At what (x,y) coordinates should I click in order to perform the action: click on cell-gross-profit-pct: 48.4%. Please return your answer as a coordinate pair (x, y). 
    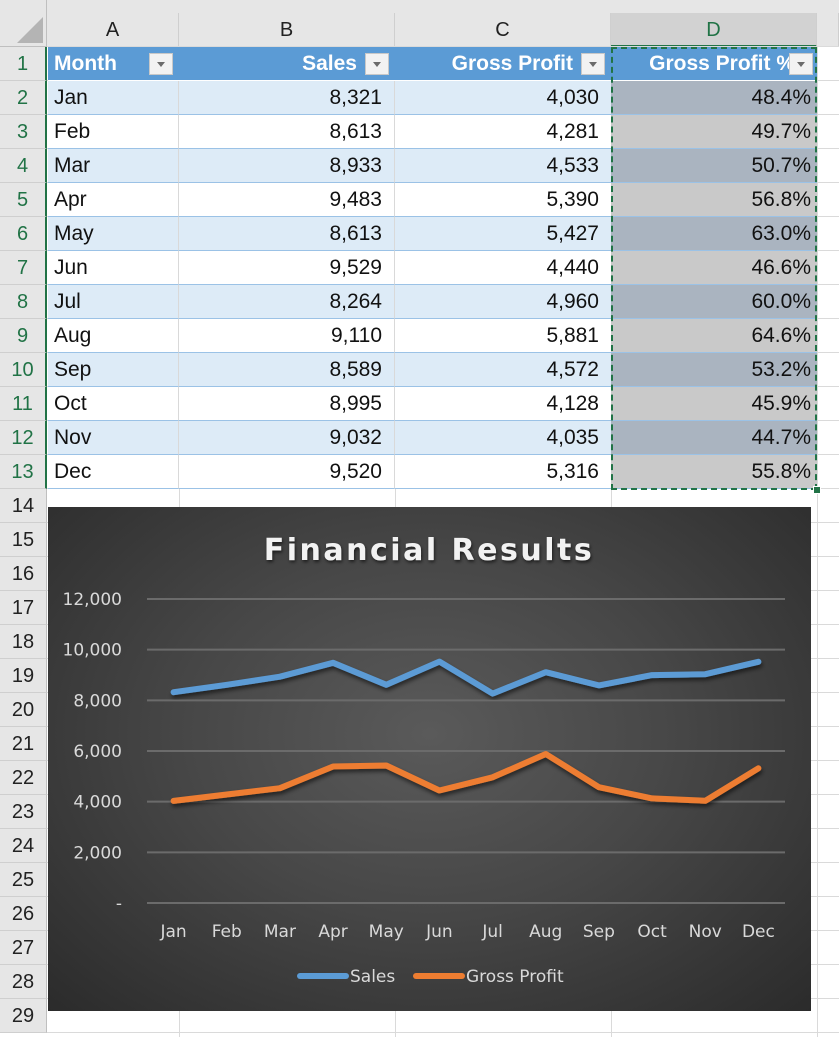
    Looking at the image, I should click on (714, 98).